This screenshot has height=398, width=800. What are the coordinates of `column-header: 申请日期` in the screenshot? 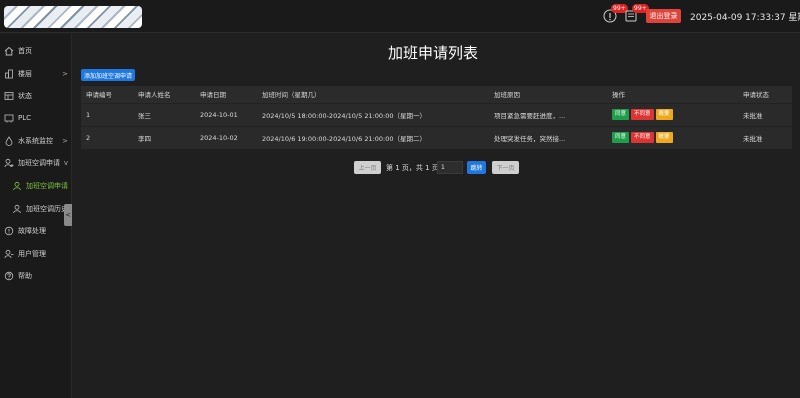 It's located at (226, 94).